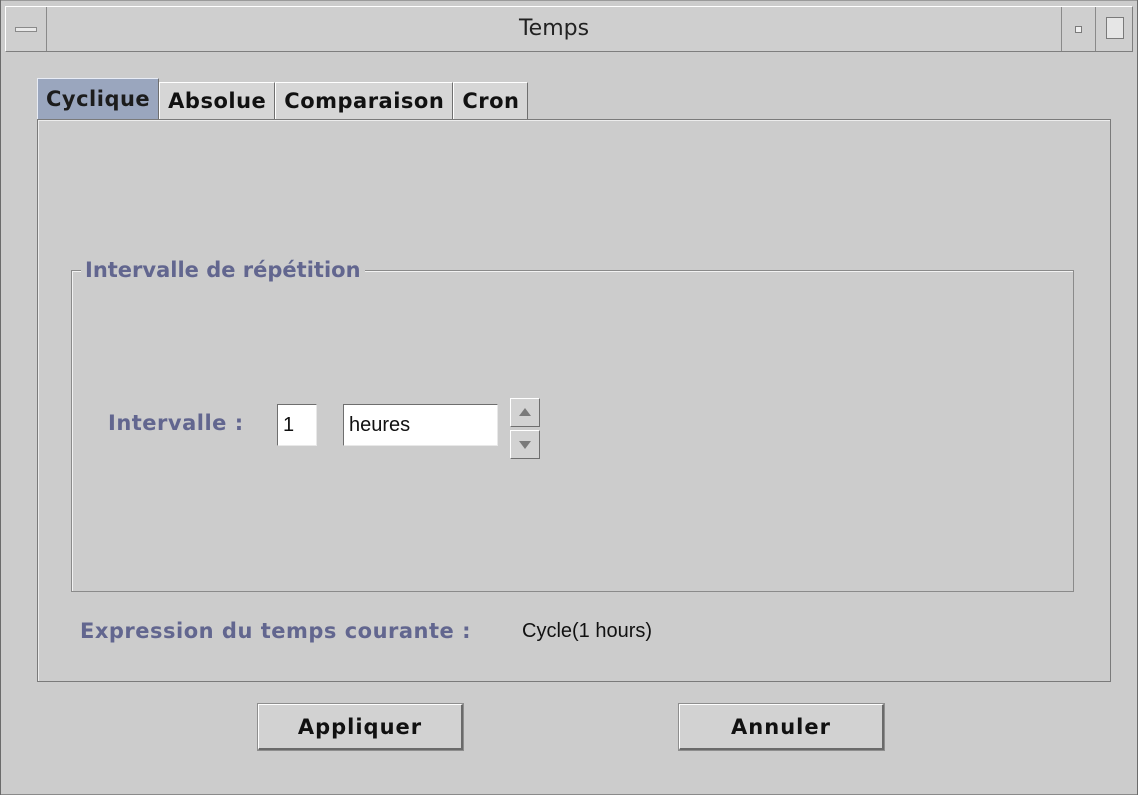  Describe the element at coordinates (491, 101) in the screenshot. I see `tab-cron: Cron` at that location.